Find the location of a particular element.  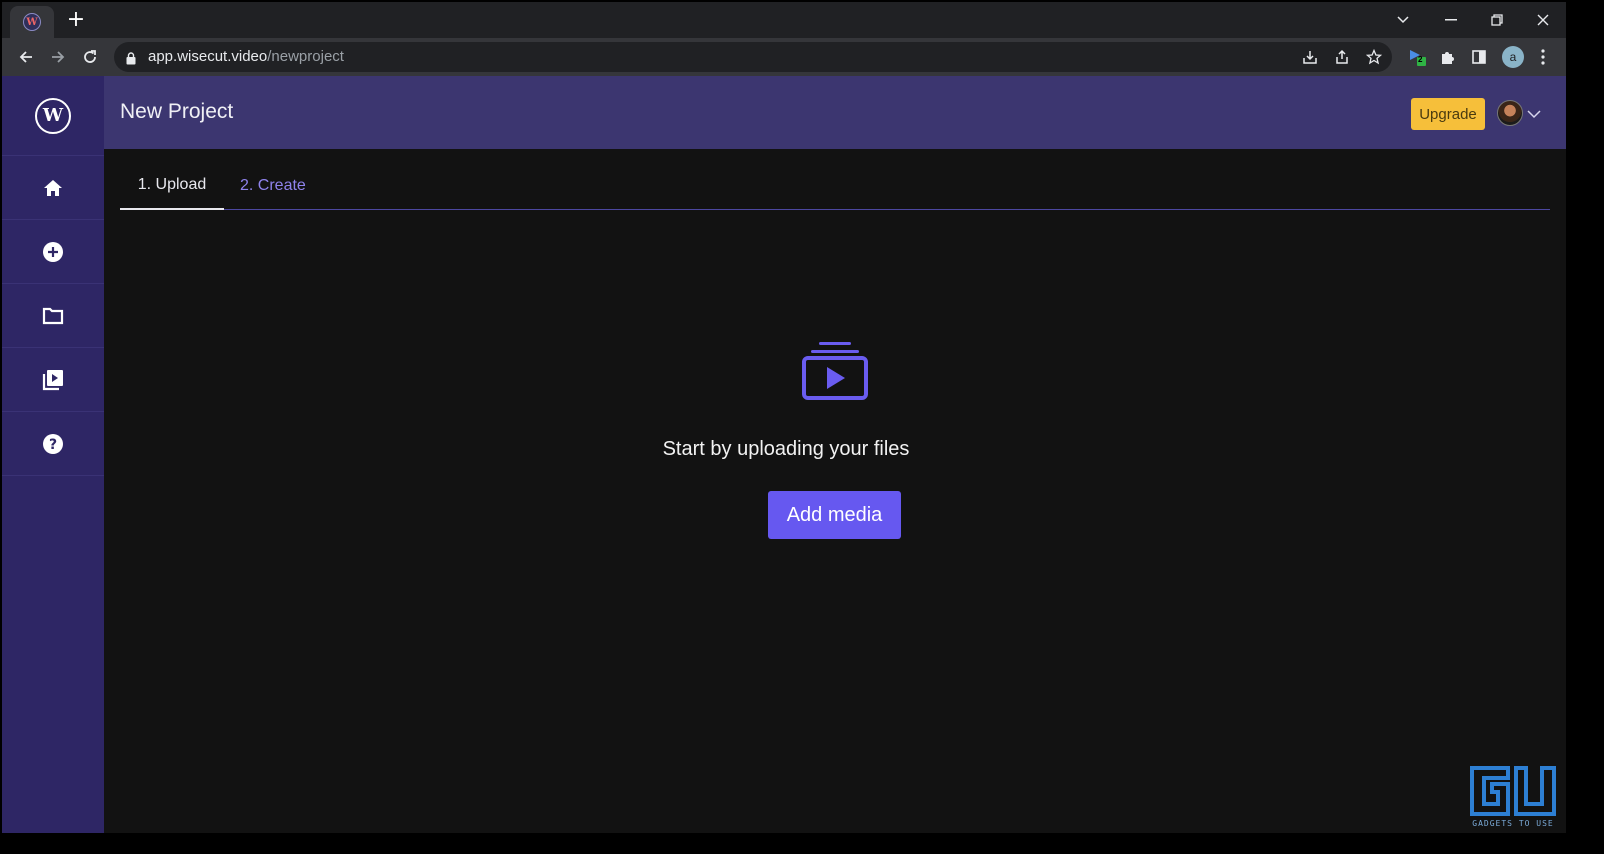

address-bar: app.wisecut.video/newproject is located at coordinates (753, 57).